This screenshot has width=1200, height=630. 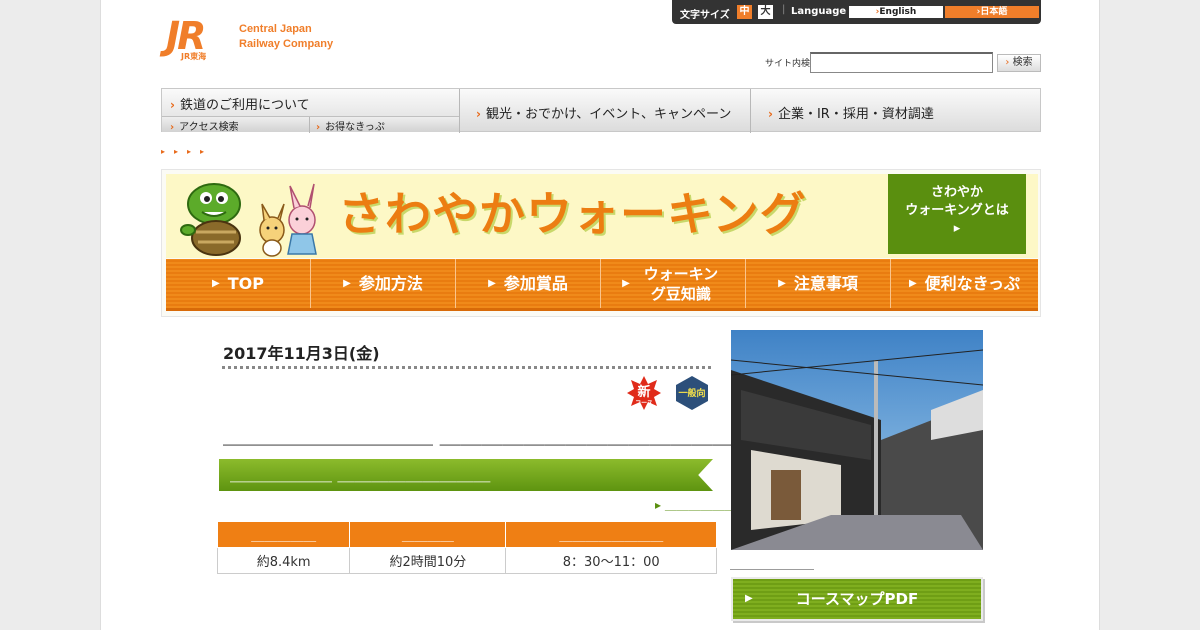 I want to click on general-level-badge-icon: 一般向, so click(x=692, y=393).